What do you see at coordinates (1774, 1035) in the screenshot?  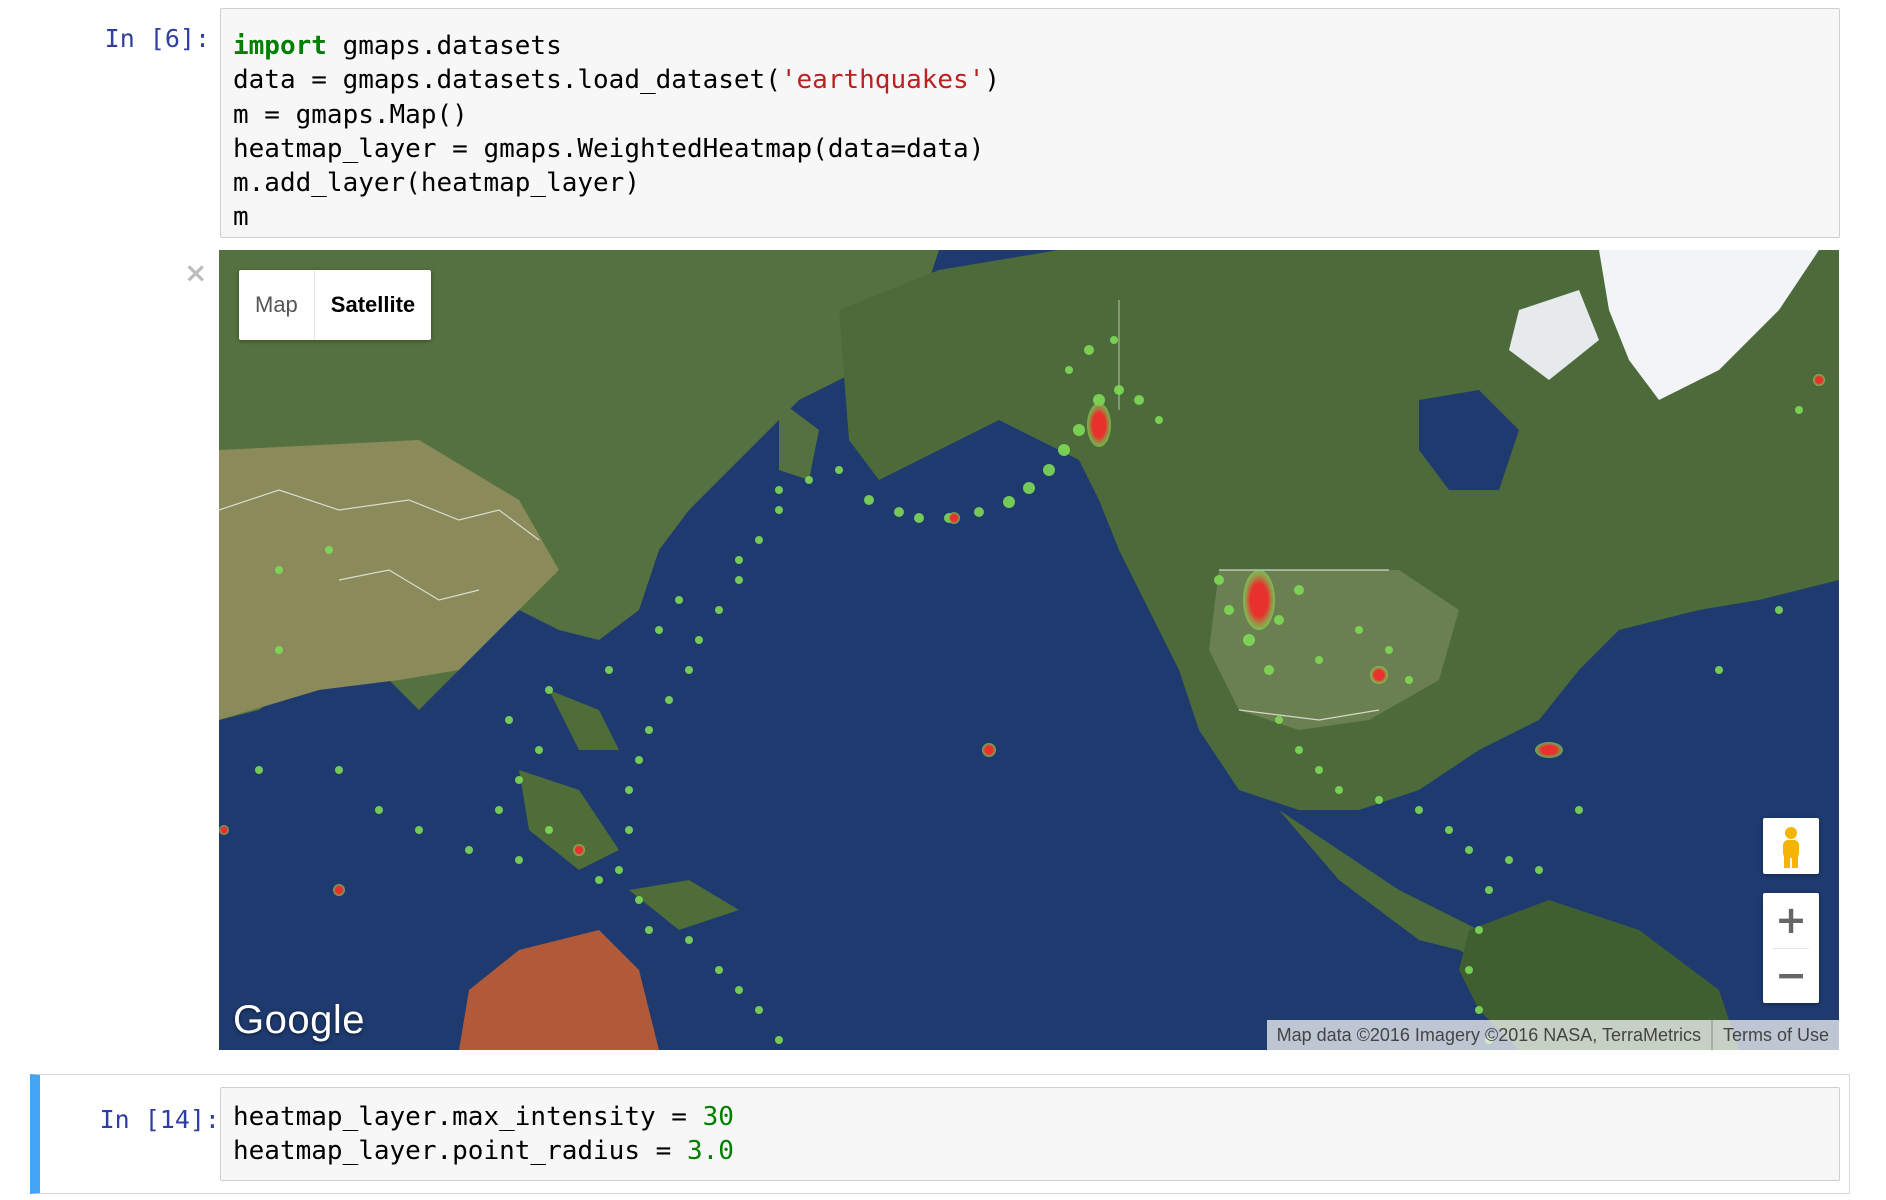 I see `terms-of-use-link: Terms of Use` at bounding box center [1774, 1035].